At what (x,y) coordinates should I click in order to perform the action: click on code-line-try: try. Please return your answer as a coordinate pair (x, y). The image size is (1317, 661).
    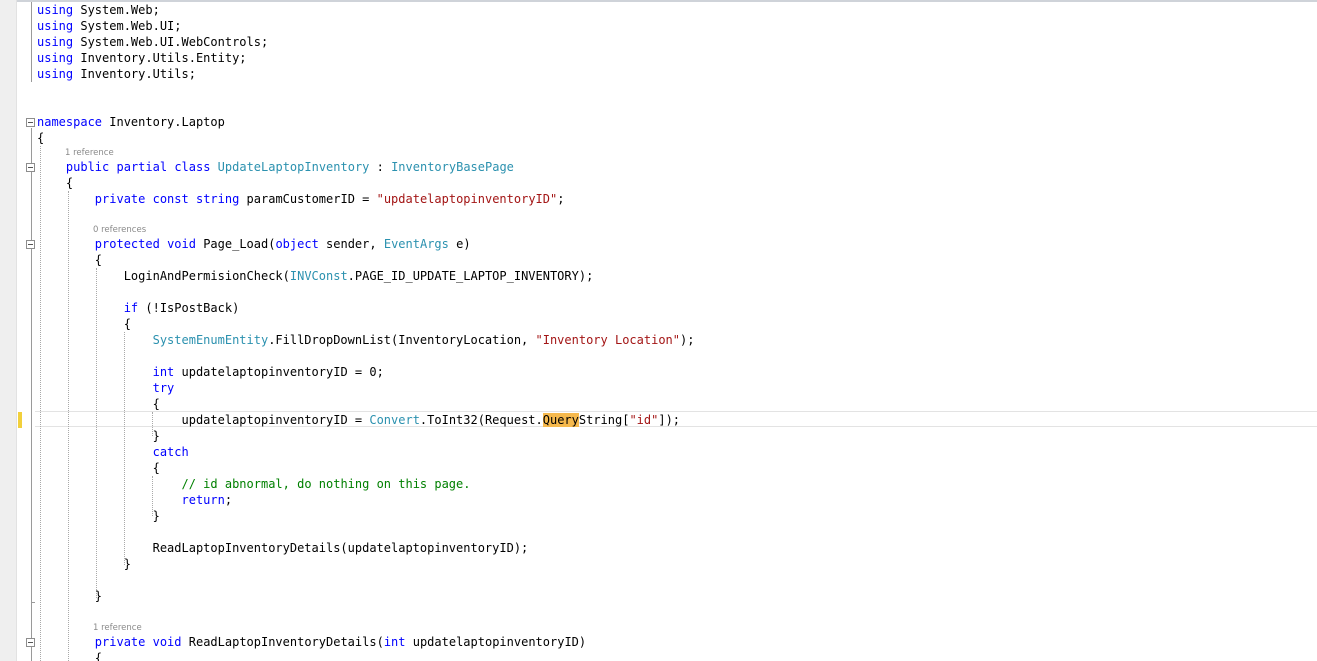
    Looking at the image, I should click on (106, 388).